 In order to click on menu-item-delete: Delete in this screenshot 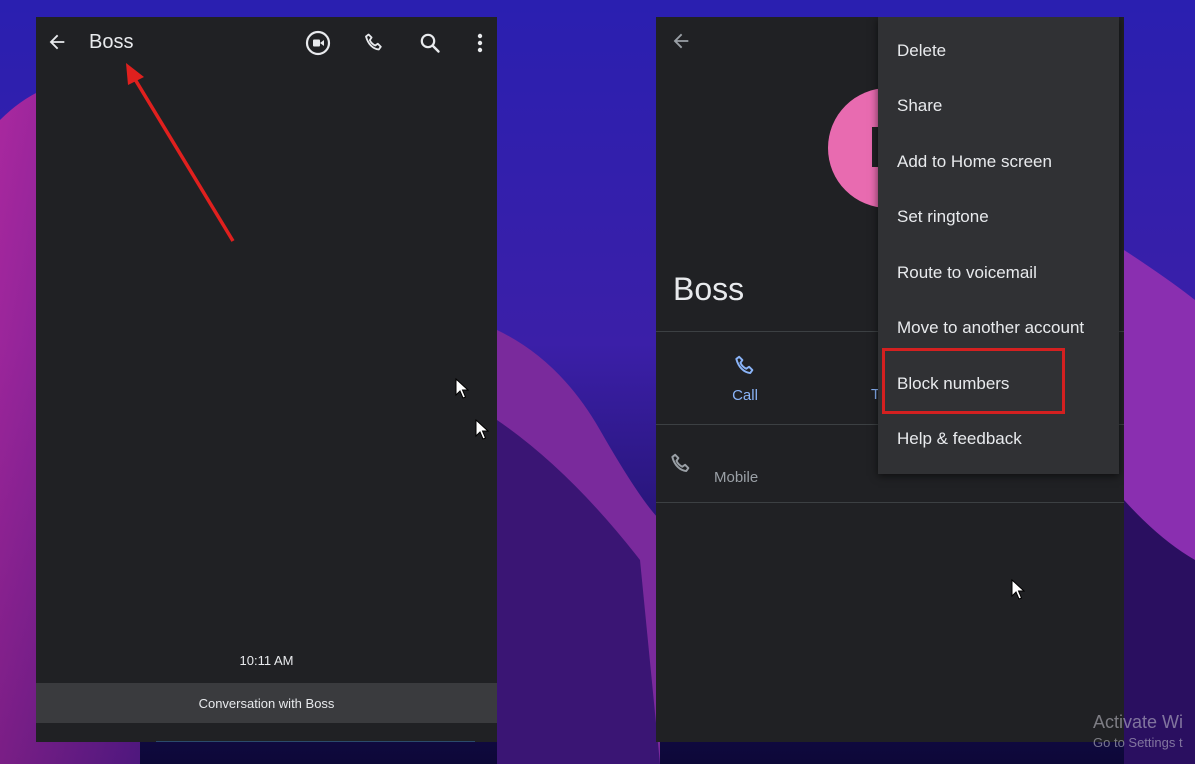, I will do `click(921, 51)`.